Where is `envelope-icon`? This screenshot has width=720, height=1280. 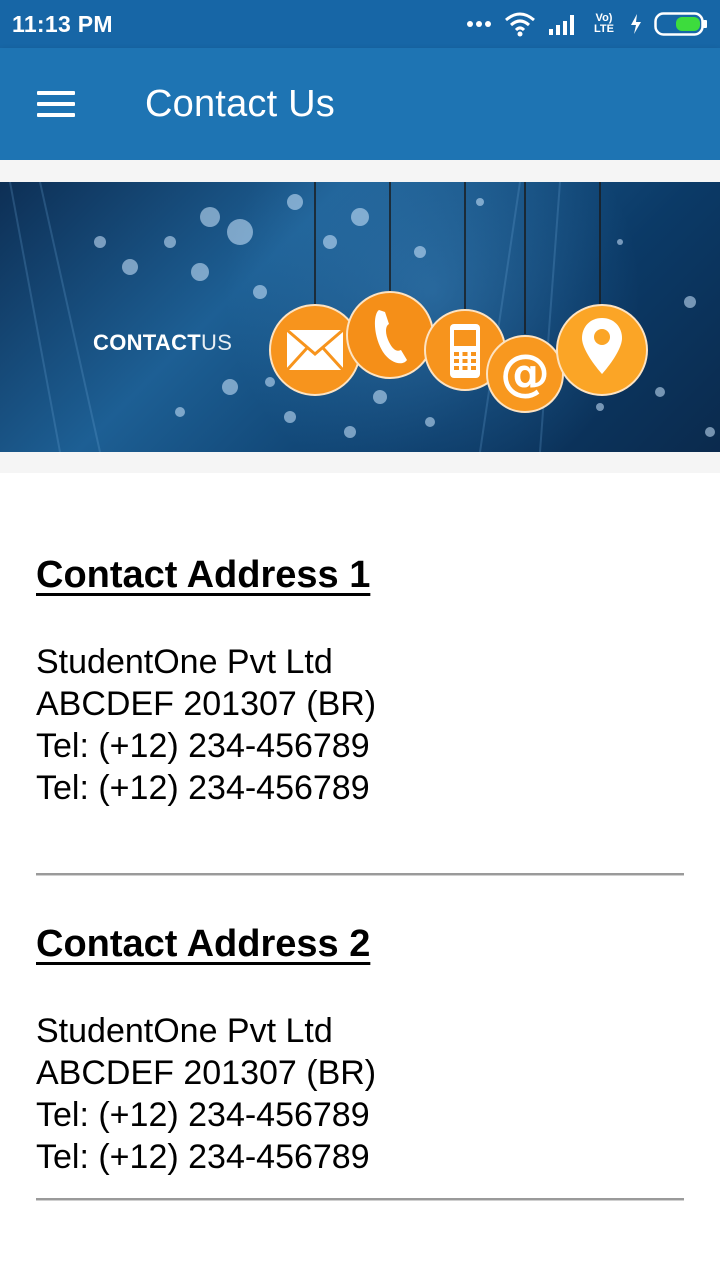 envelope-icon is located at coordinates (315, 350).